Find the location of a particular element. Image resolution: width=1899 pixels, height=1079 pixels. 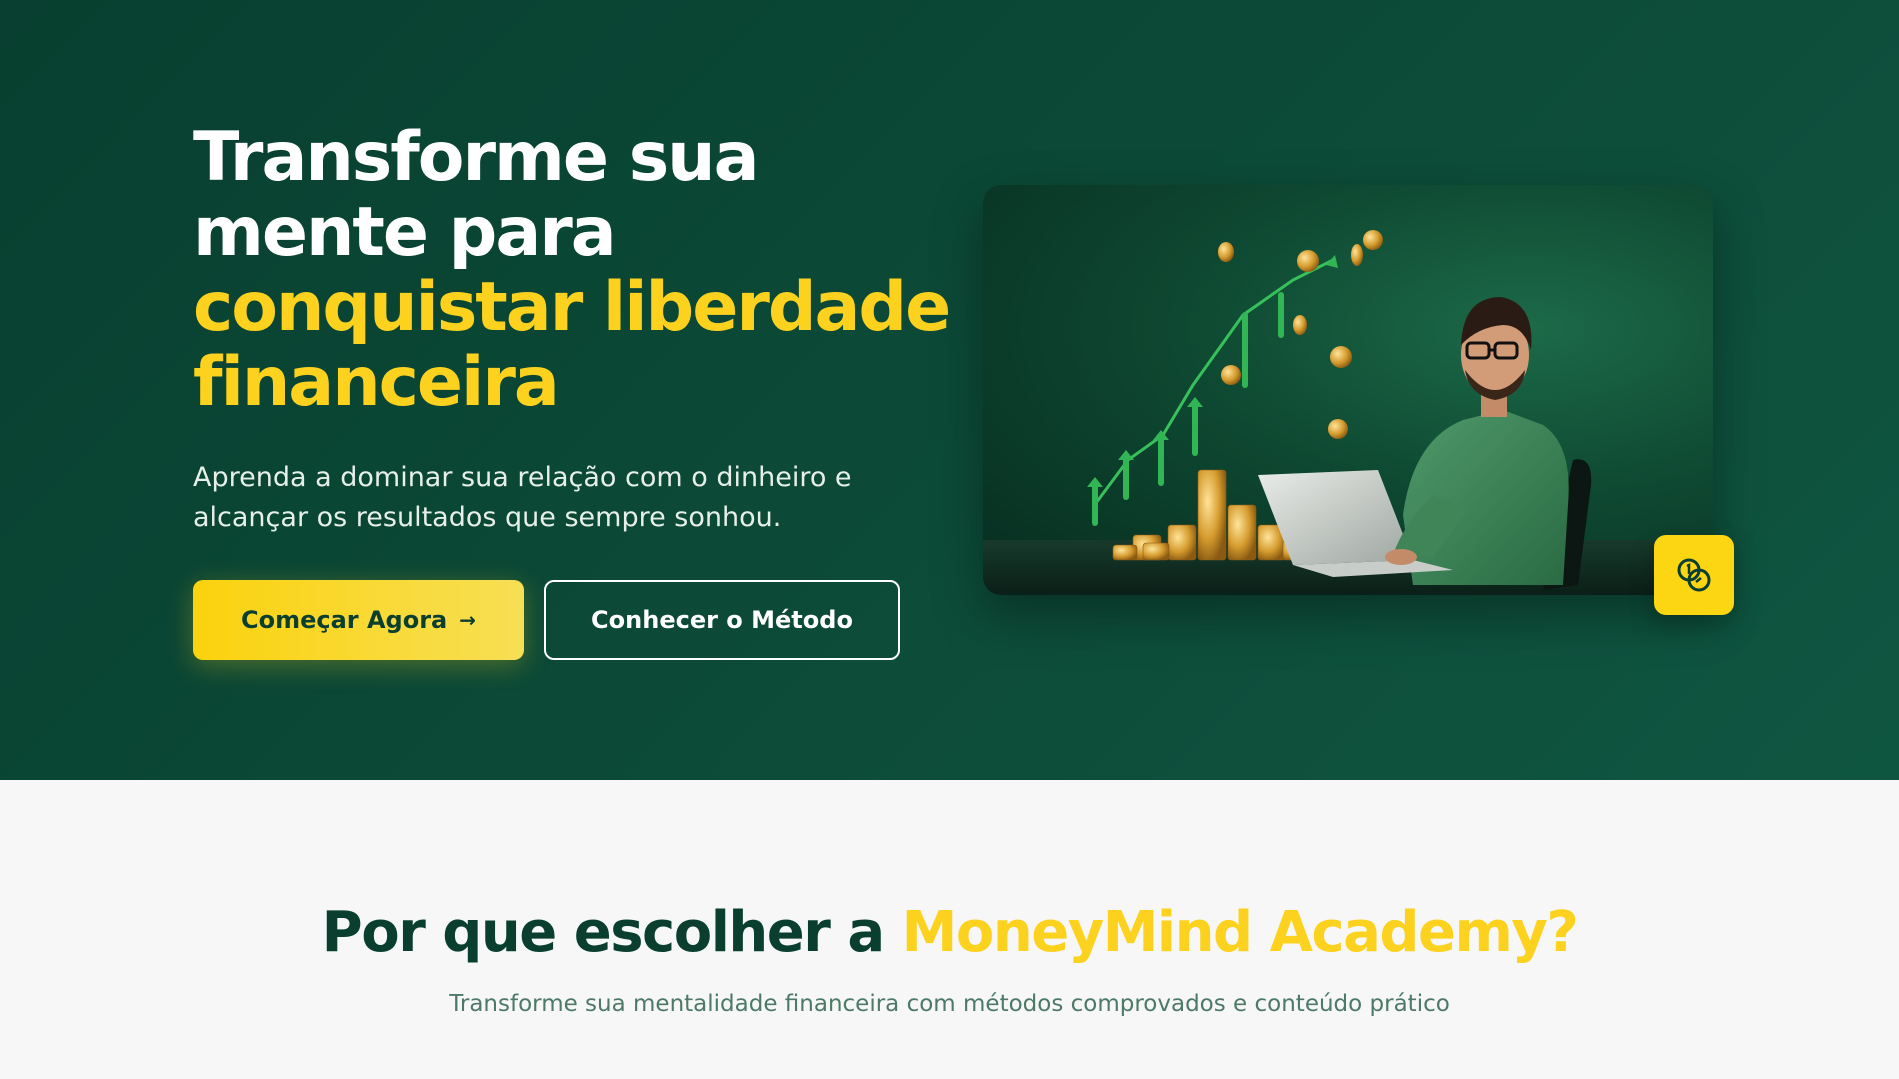

hero-title-accent-line2: financeira is located at coordinates (376, 382).